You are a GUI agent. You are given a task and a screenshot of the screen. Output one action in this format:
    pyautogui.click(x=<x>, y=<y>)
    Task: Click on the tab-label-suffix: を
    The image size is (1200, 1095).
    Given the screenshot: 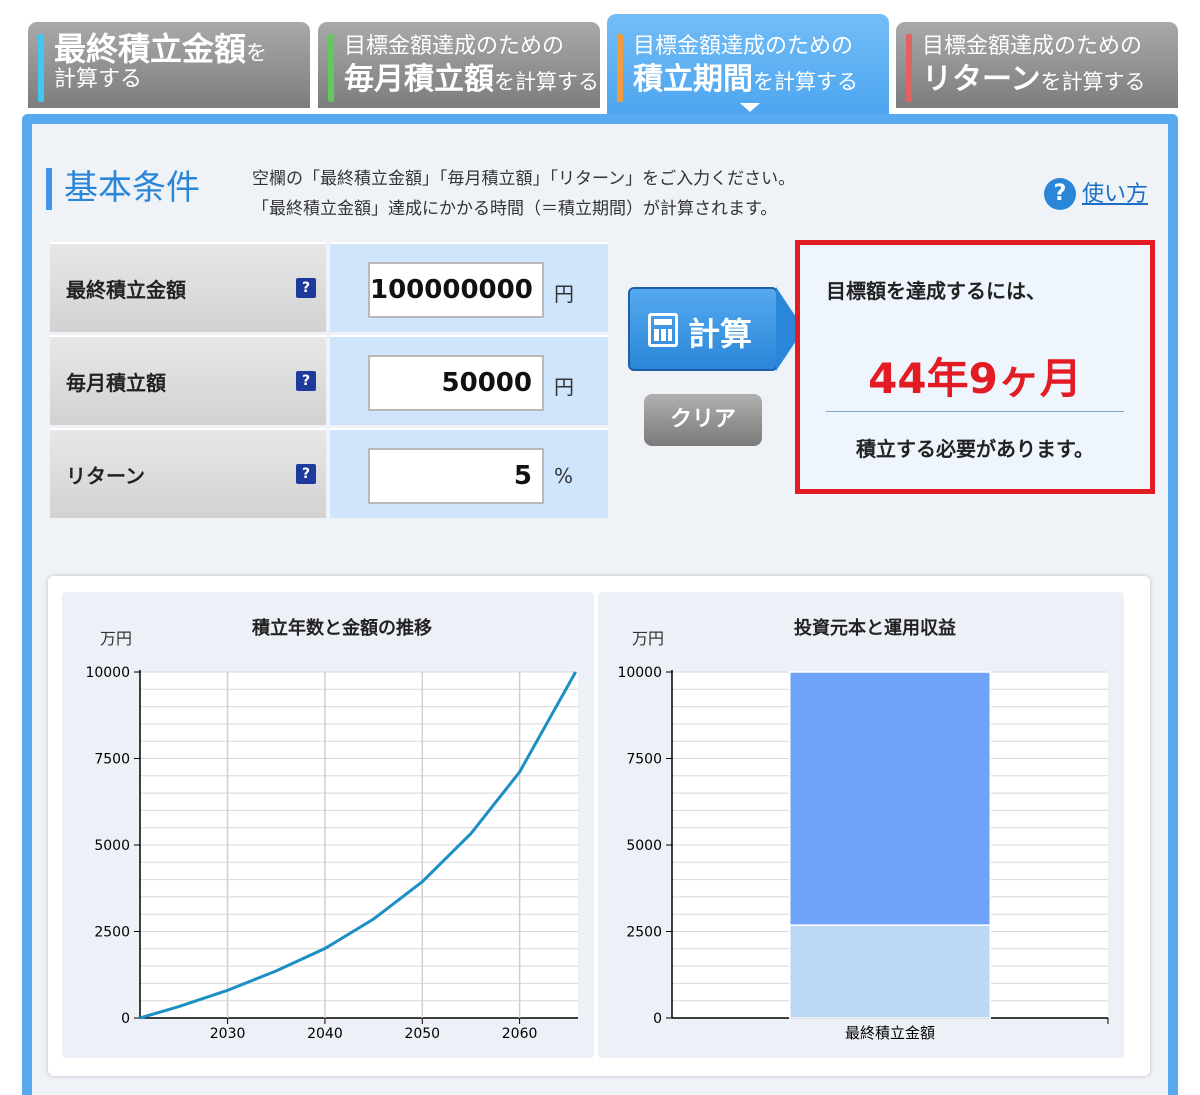 What is the action you would take?
    pyautogui.click(x=257, y=53)
    